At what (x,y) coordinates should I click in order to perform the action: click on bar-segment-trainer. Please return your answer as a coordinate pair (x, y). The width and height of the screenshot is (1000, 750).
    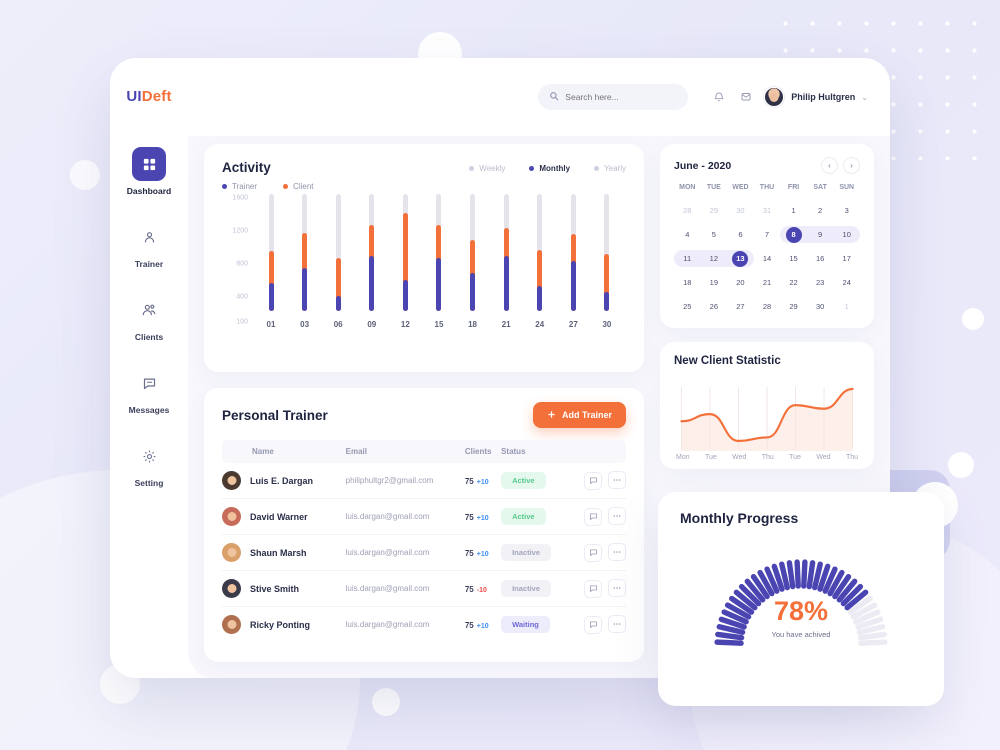
    Looking at the image, I should click on (607, 301).